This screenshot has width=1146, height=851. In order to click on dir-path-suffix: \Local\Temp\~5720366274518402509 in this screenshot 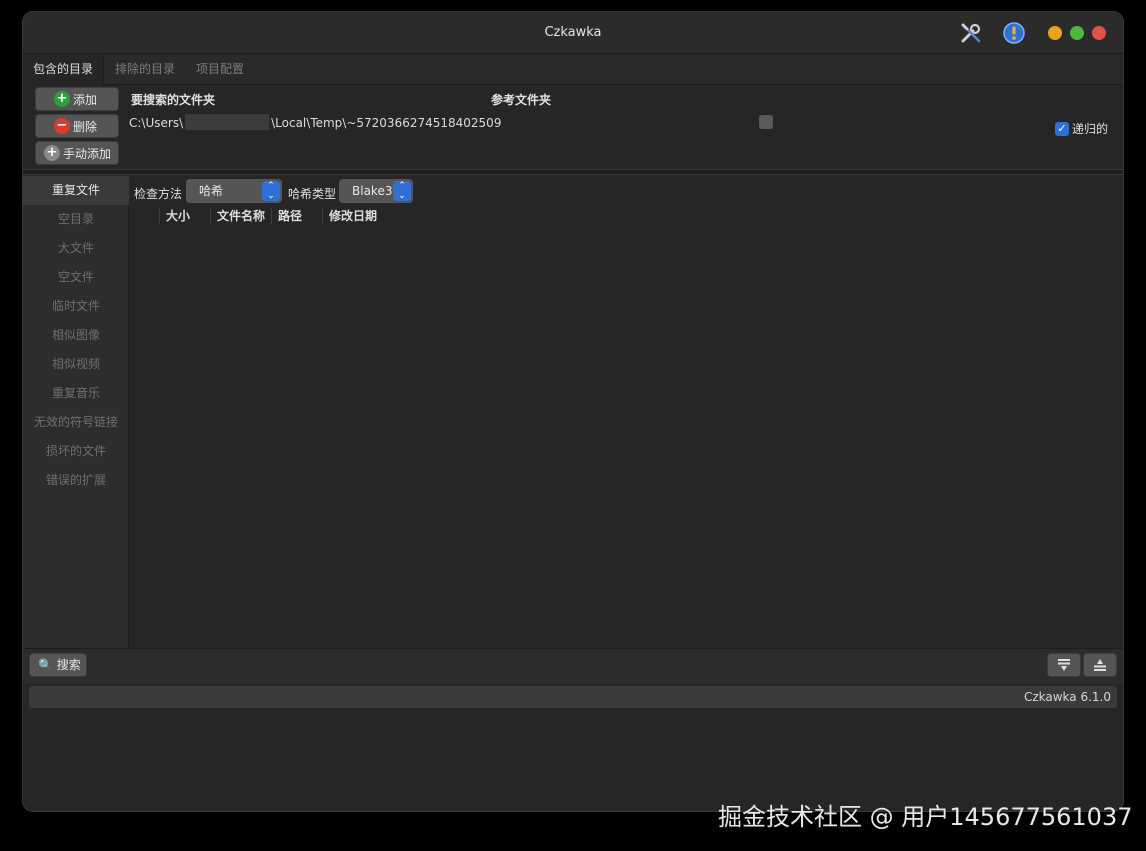, I will do `click(386, 123)`.